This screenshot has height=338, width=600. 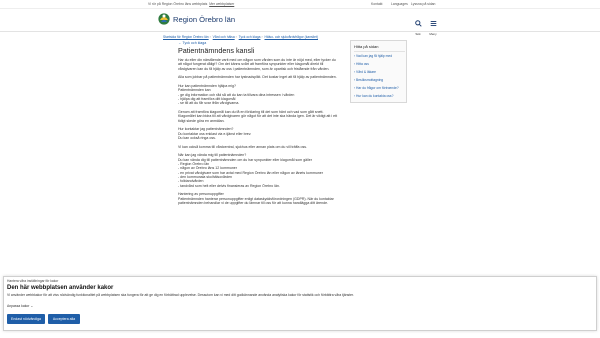 I want to click on breadcrumb-item: Tyck och klaga, so click(x=250, y=37).